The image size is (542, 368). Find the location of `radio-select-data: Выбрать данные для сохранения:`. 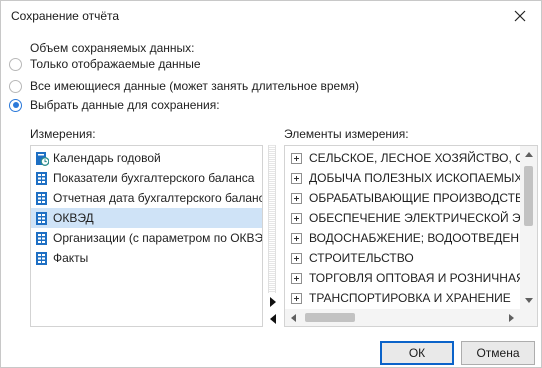

radio-select-data: Выбрать данные для сохранения: is located at coordinates (114, 105).